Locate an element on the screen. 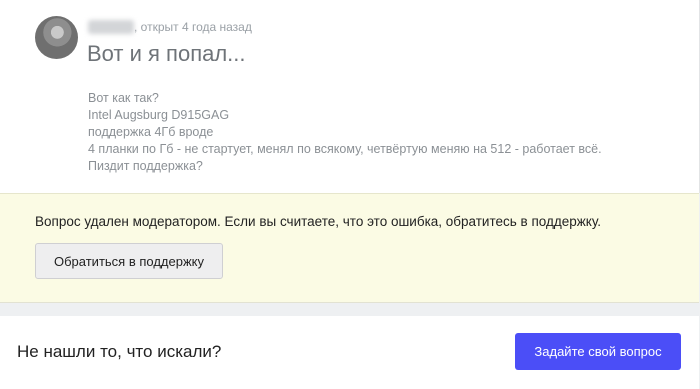 This screenshot has width=700, height=389. question-body-line: Вот как так? is located at coordinates (123, 98).